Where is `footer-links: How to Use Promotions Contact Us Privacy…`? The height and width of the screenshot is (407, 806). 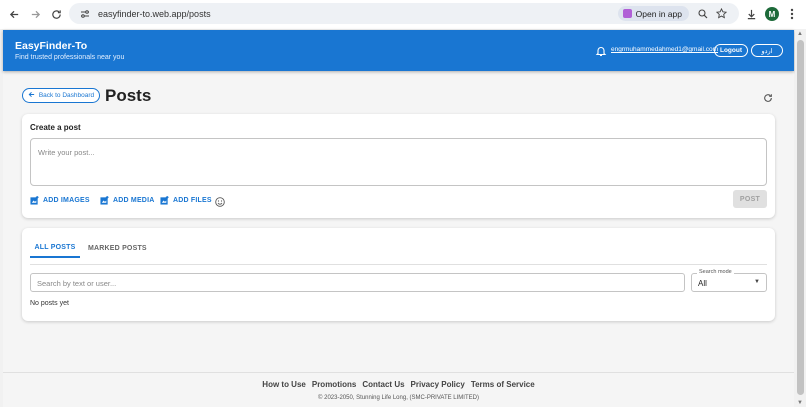
footer-links: How to Use Promotions Contact Us Privacy… is located at coordinates (398, 384).